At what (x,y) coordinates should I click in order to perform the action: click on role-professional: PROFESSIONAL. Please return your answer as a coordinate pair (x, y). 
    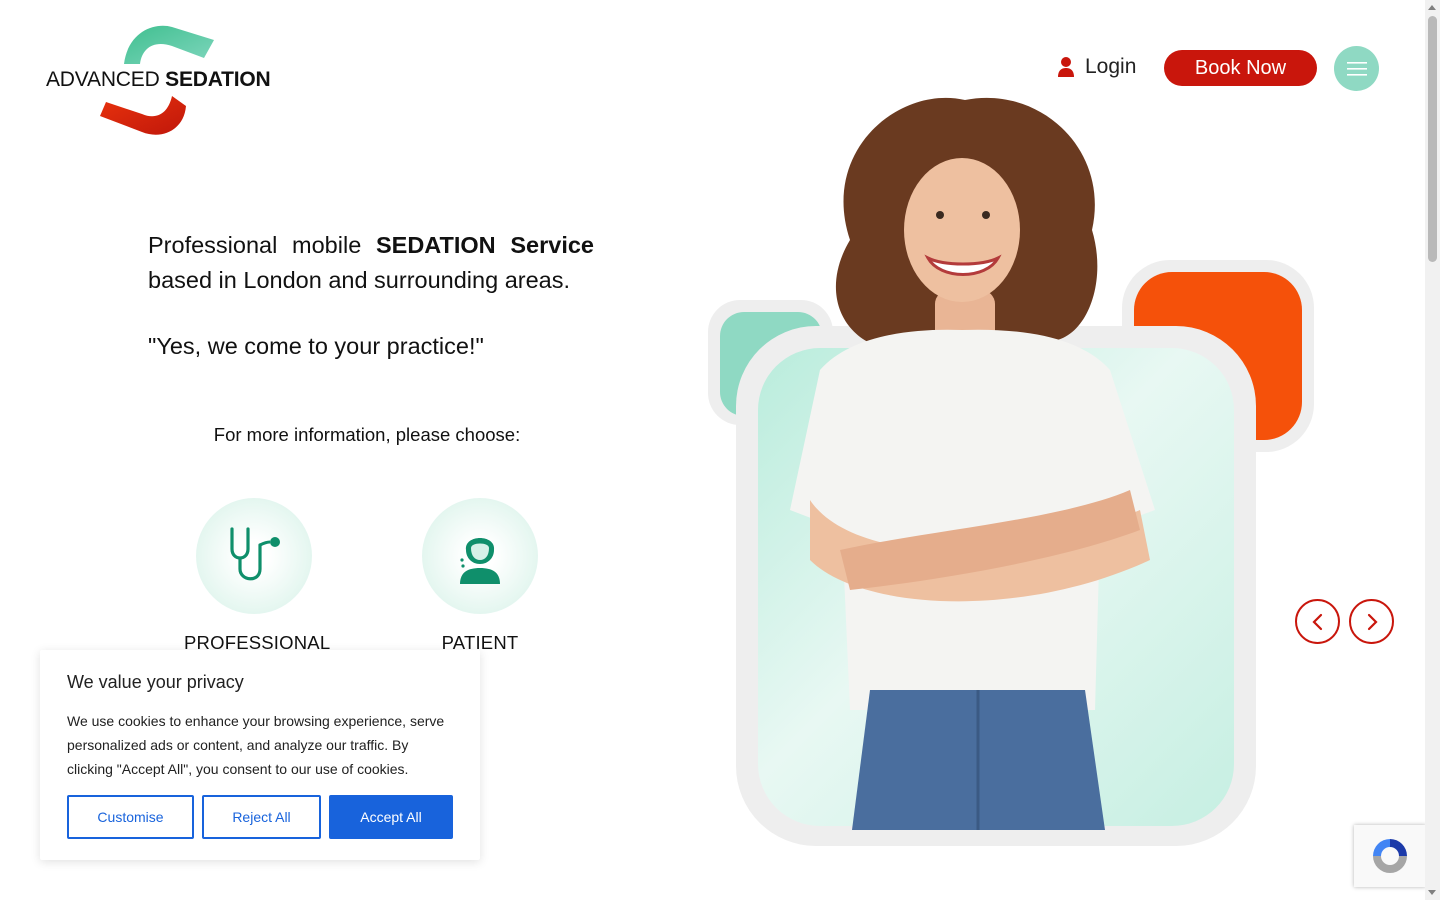
    Looking at the image, I should click on (257, 576).